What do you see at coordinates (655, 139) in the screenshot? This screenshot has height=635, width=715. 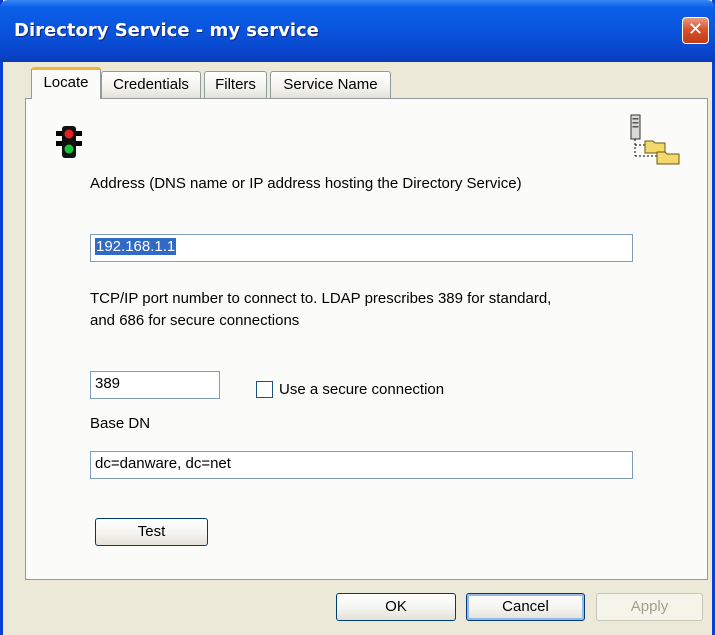 I see `directory-tree-icon` at bounding box center [655, 139].